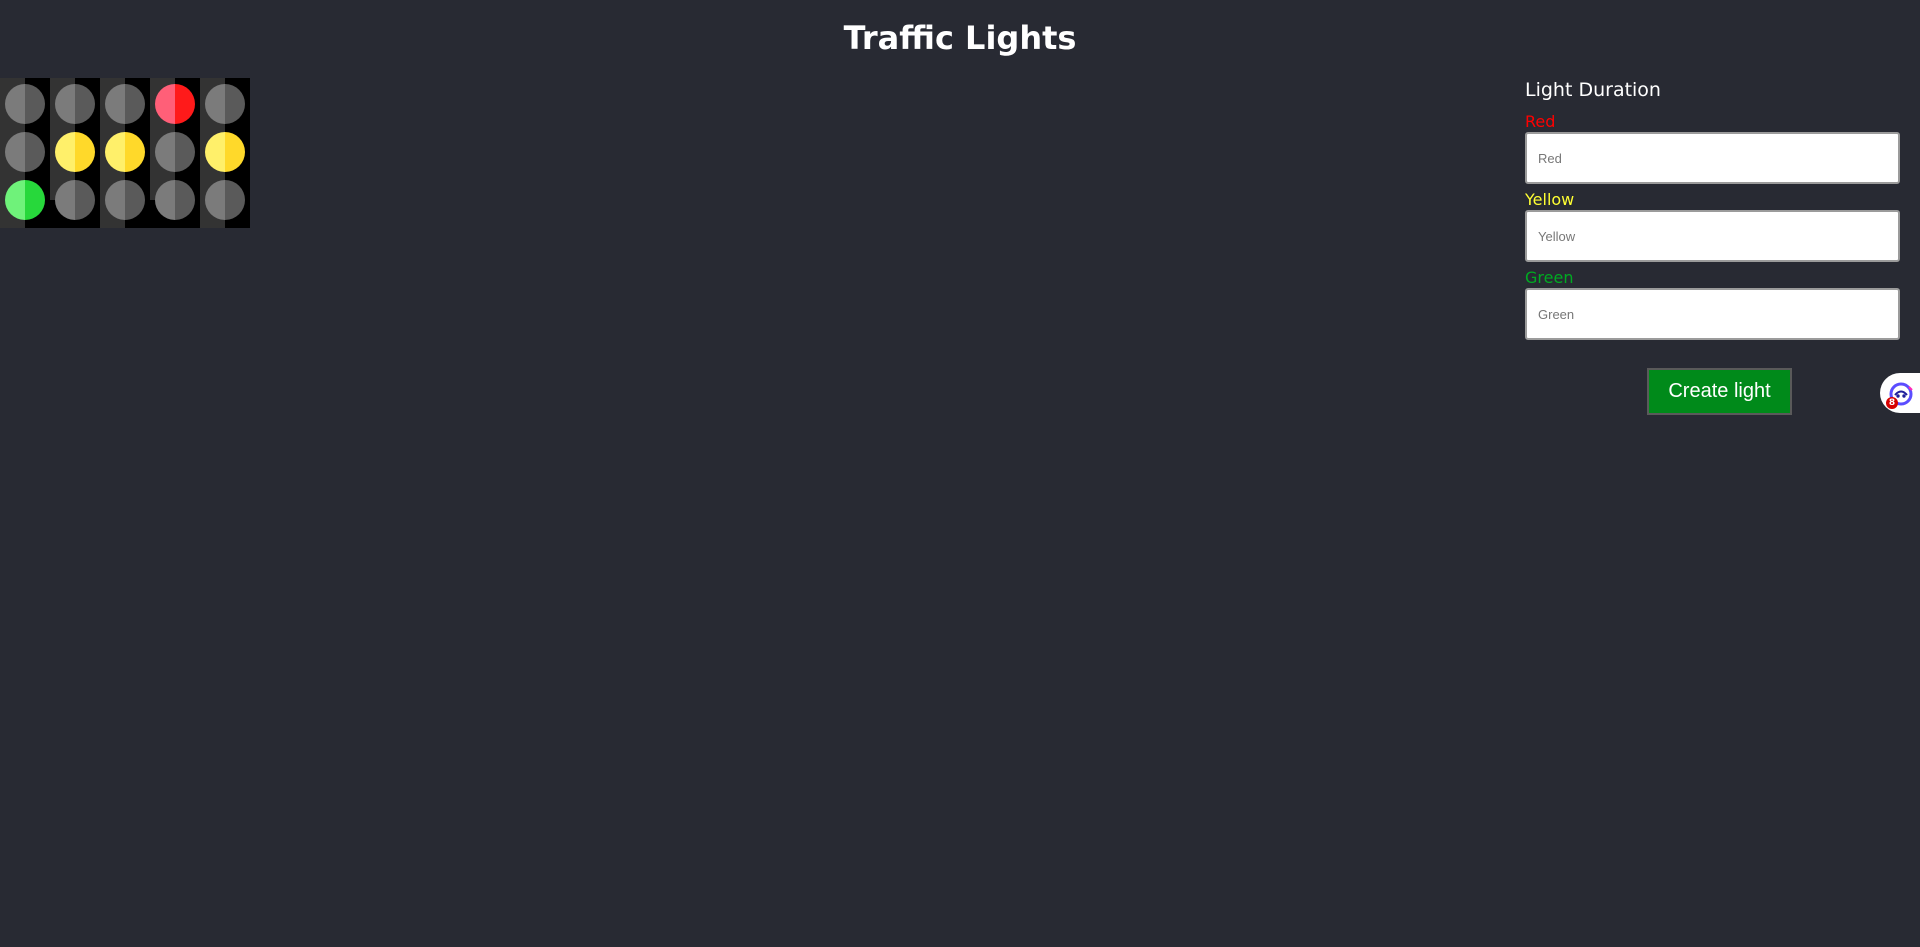 The width and height of the screenshot is (1920, 947). I want to click on extension-count-badge: 8, so click(1892, 403).